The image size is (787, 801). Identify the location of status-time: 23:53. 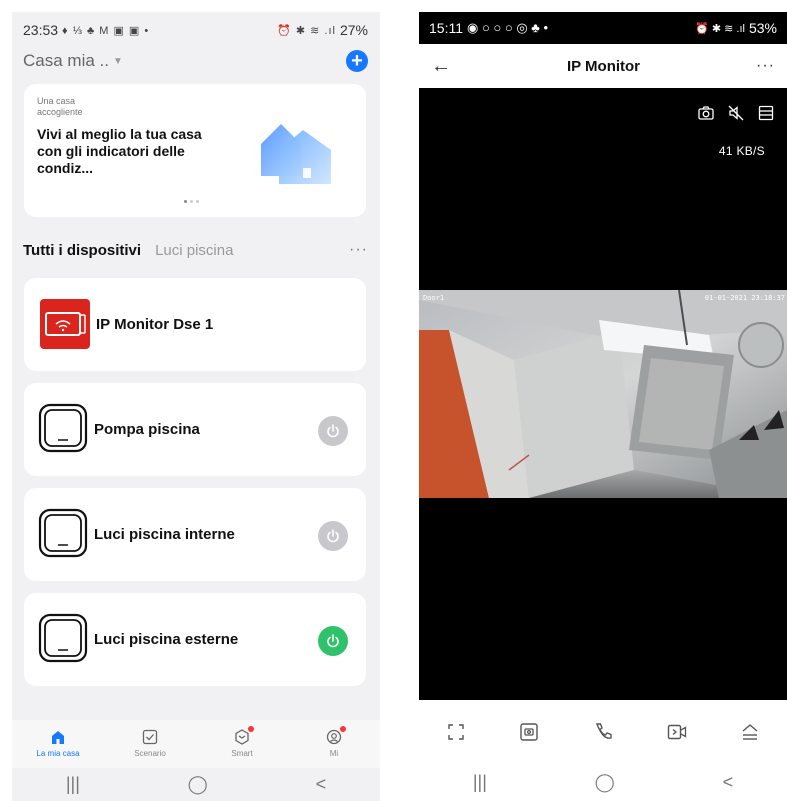
(41, 30).